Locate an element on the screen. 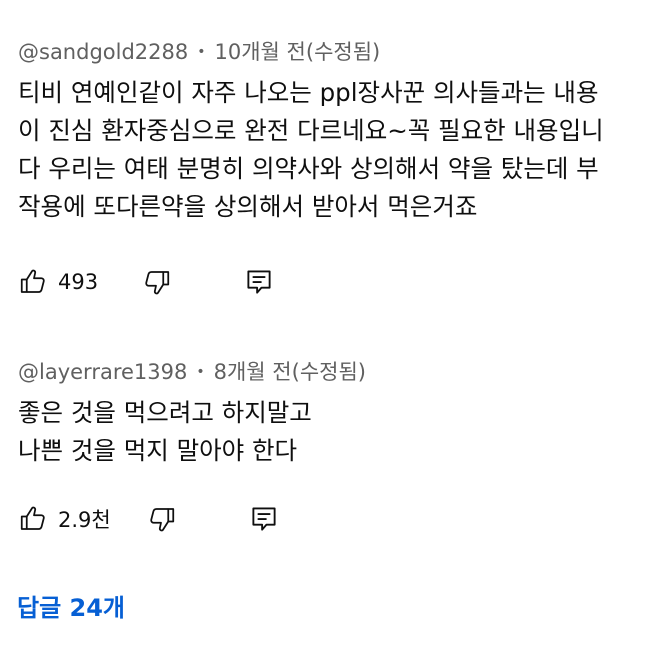  like-count: 493 is located at coordinates (78, 282).